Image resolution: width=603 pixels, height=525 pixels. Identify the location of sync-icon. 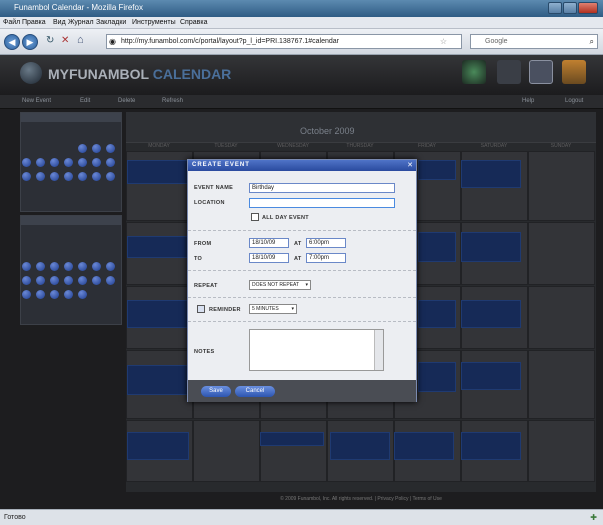
(474, 72).